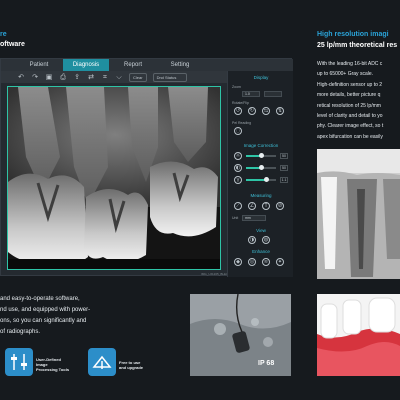 This screenshot has width=400, height=400. What do you see at coordinates (238, 168) in the screenshot?
I see `contrast-icon: ◐` at bounding box center [238, 168].